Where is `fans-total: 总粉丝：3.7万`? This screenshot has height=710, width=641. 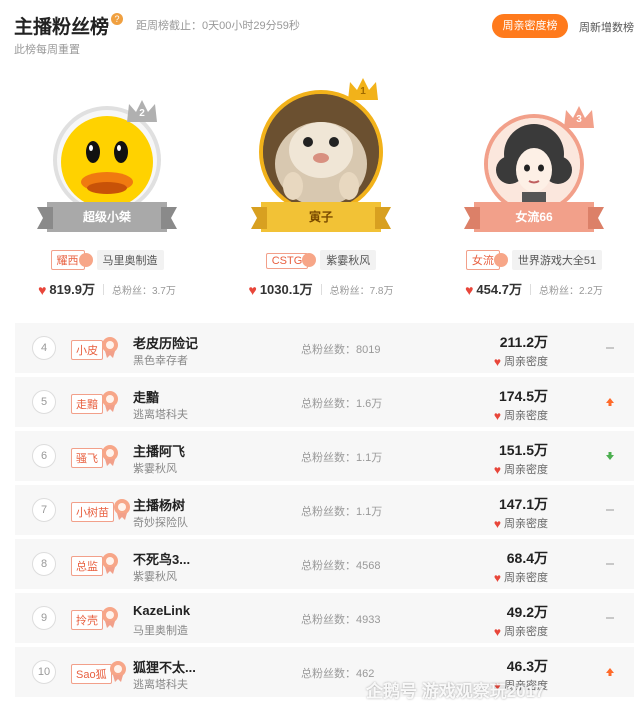
fans-total: 总粉丝：3.7万 is located at coordinates (143, 291).